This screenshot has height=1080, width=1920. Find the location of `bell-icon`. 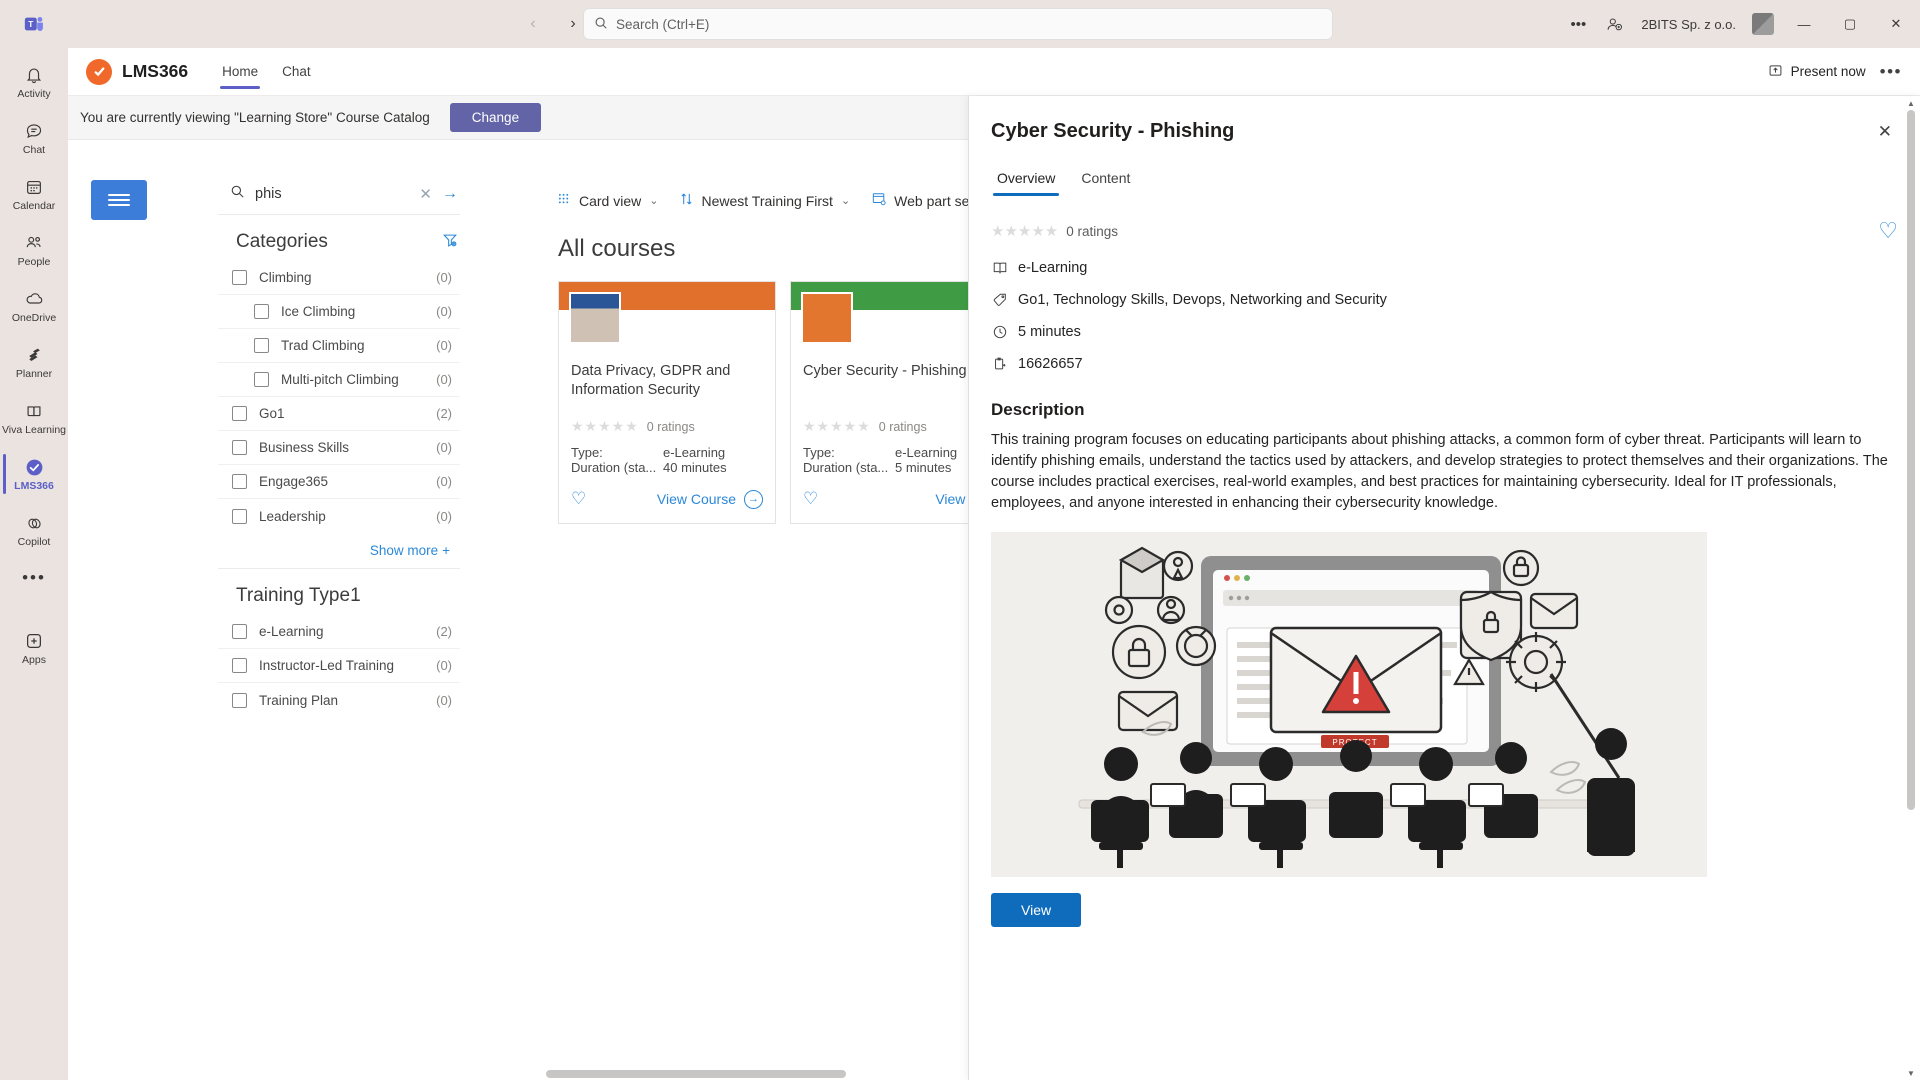

bell-icon is located at coordinates (34, 75).